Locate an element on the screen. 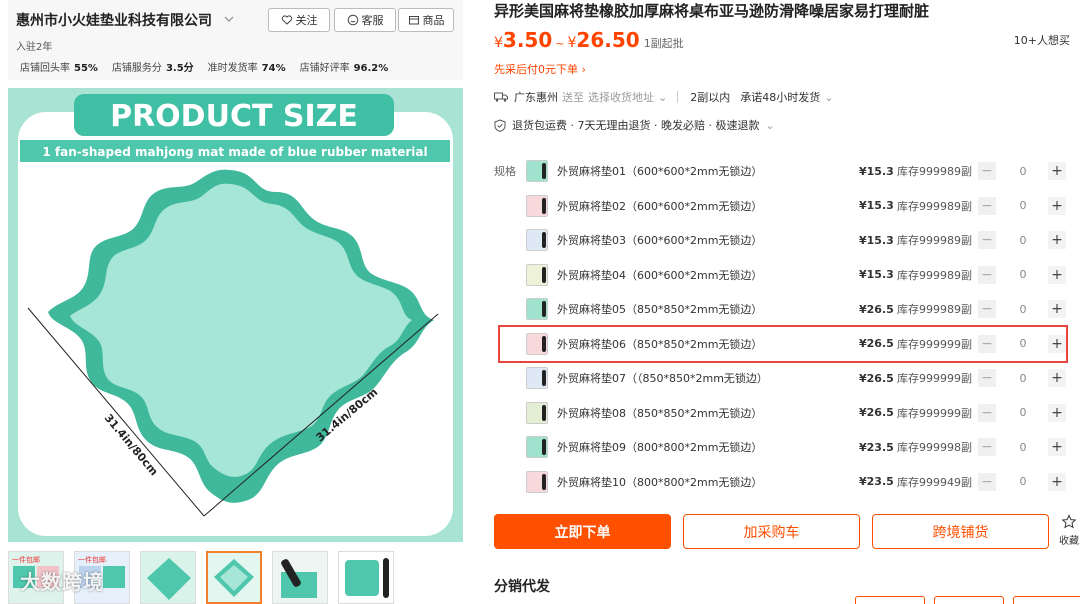 Image resolution: width=1080 pixels, height=604 pixels. price-high: 26.50 is located at coordinates (608, 40).